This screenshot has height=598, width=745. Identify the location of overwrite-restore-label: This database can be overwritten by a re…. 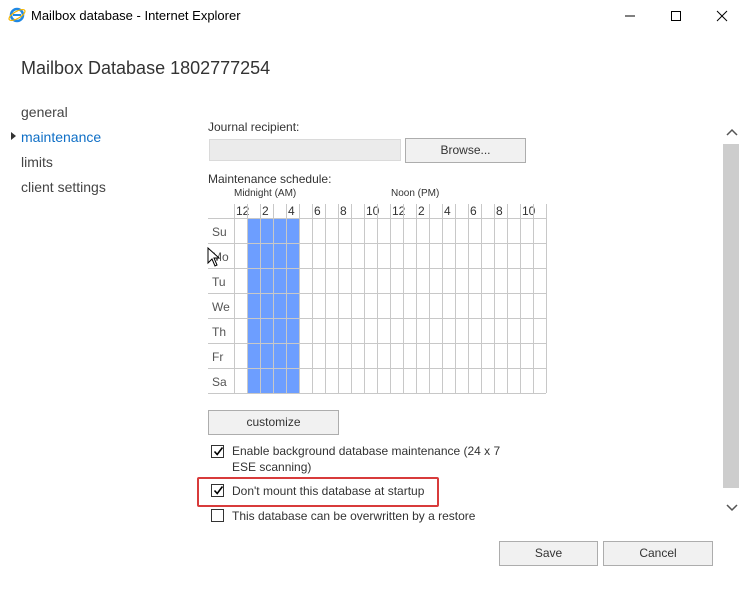
(354, 516).